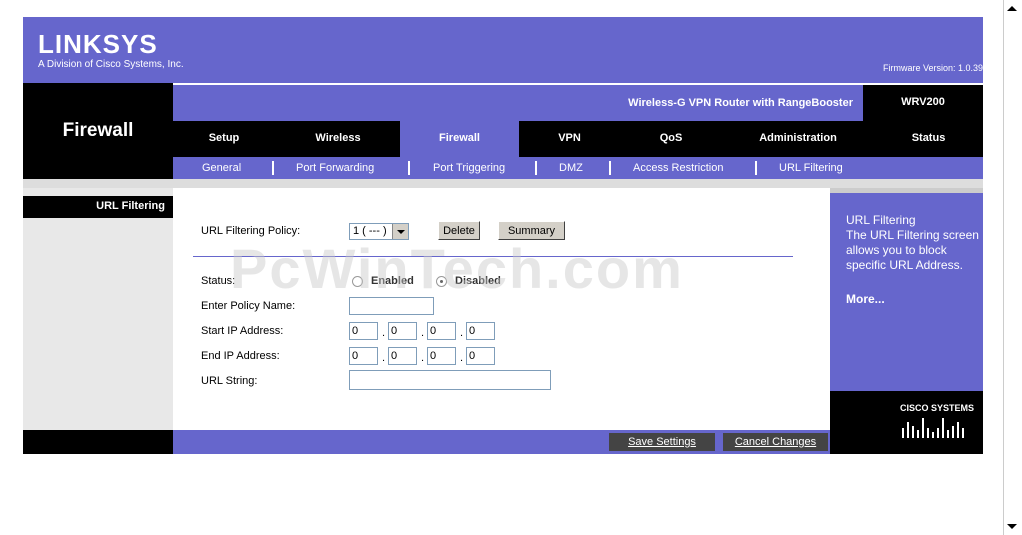  Describe the element at coordinates (775, 442) in the screenshot. I see `cancel-changes-button: Cancel Changes` at that location.